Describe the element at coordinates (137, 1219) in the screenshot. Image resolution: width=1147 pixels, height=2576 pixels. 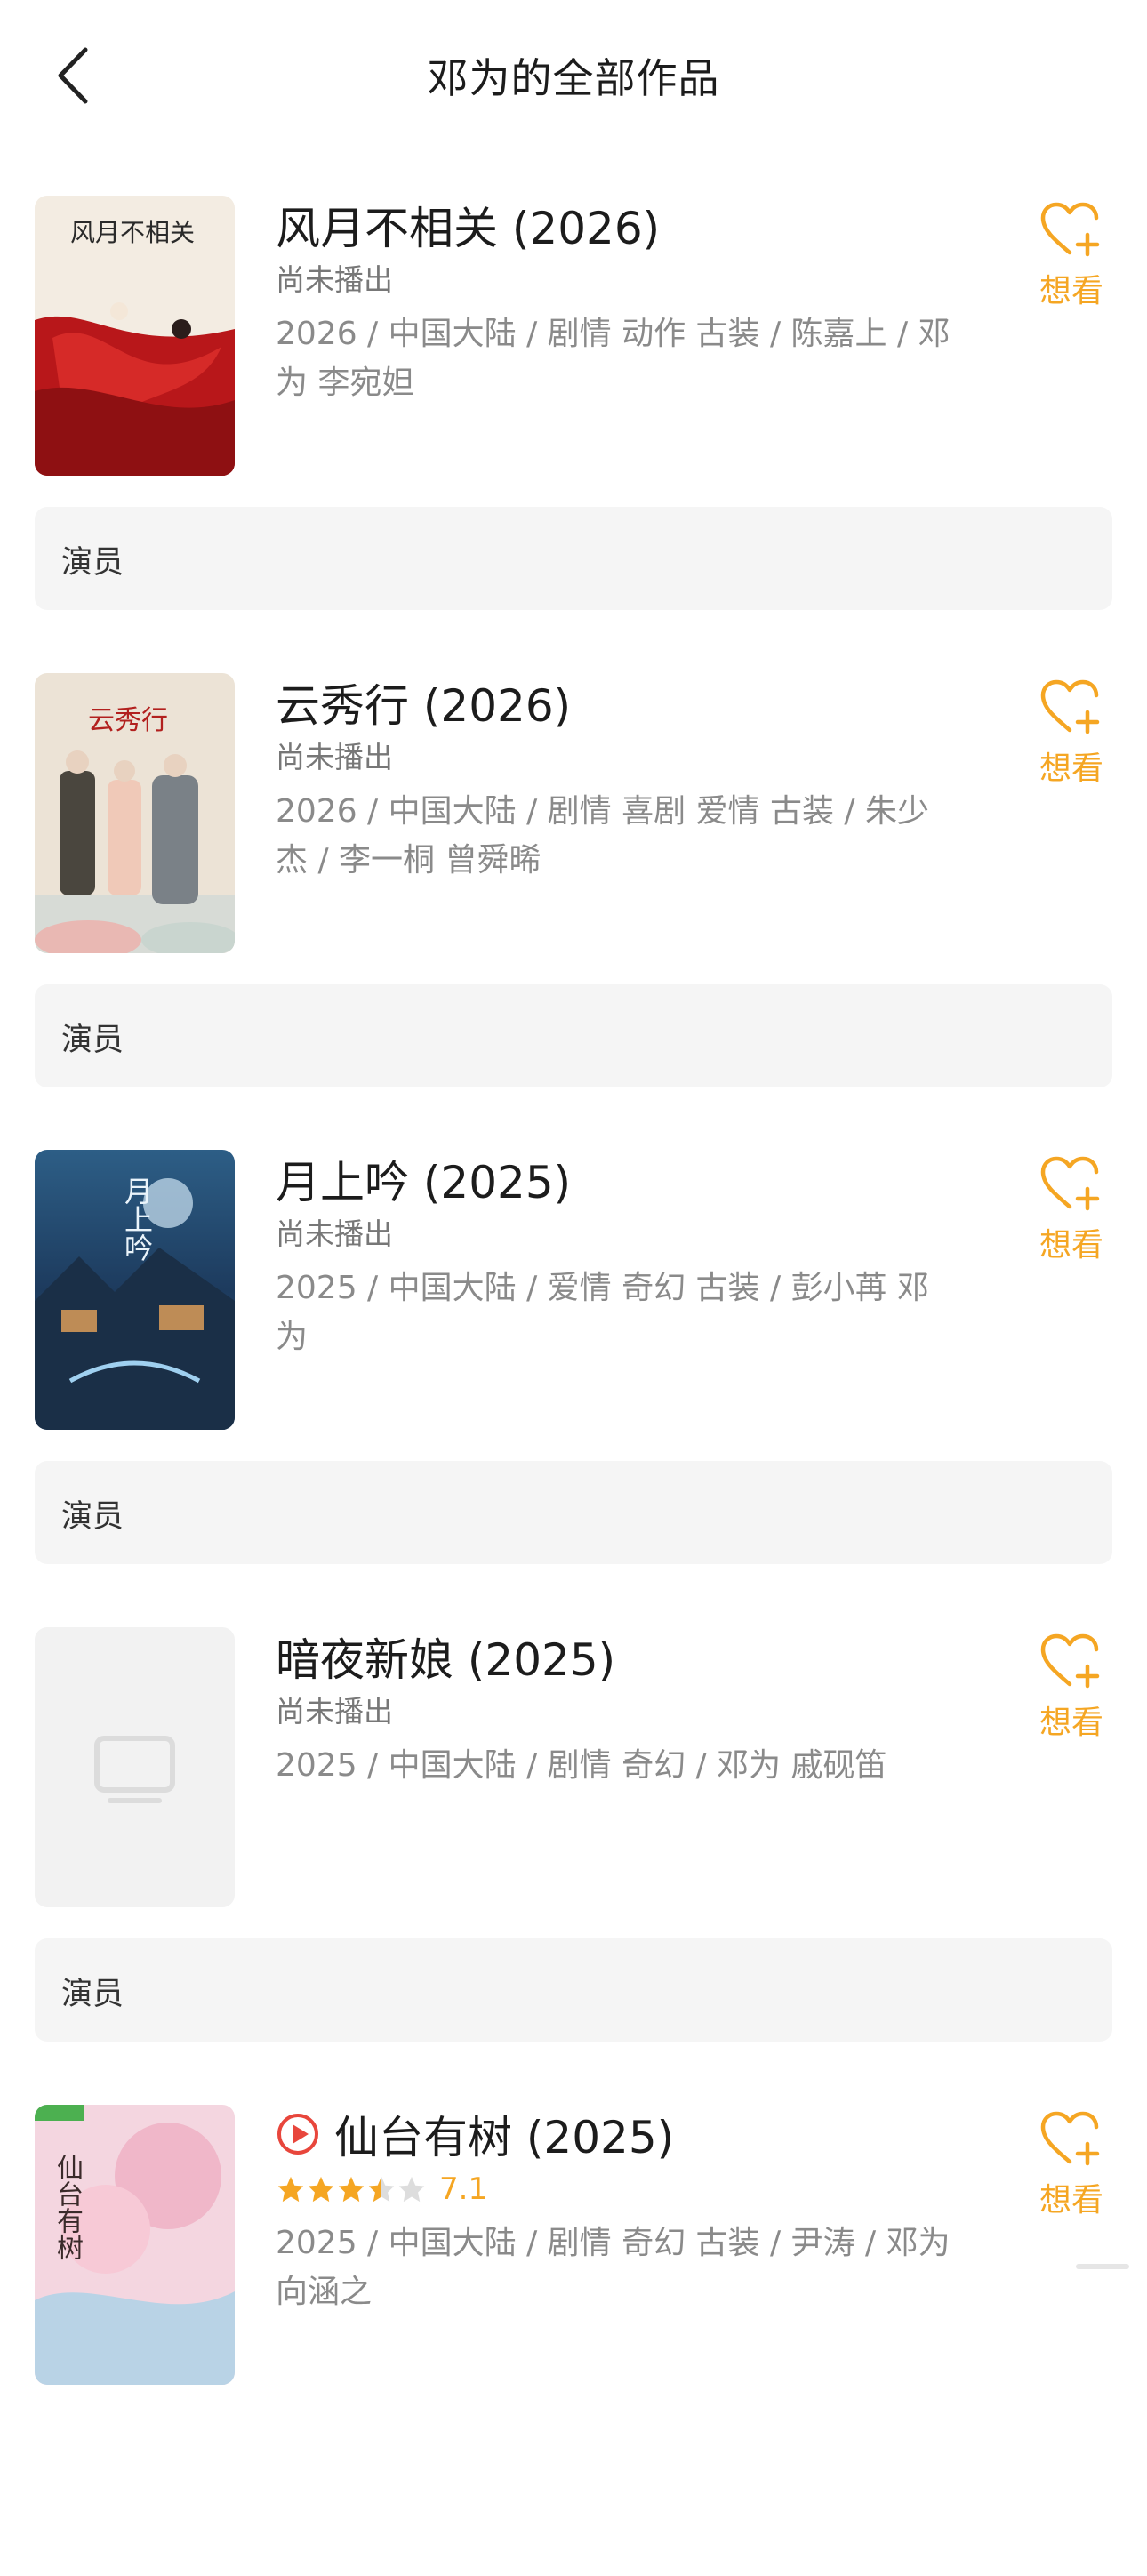
I see `poster-title-text: 月上吟` at that location.